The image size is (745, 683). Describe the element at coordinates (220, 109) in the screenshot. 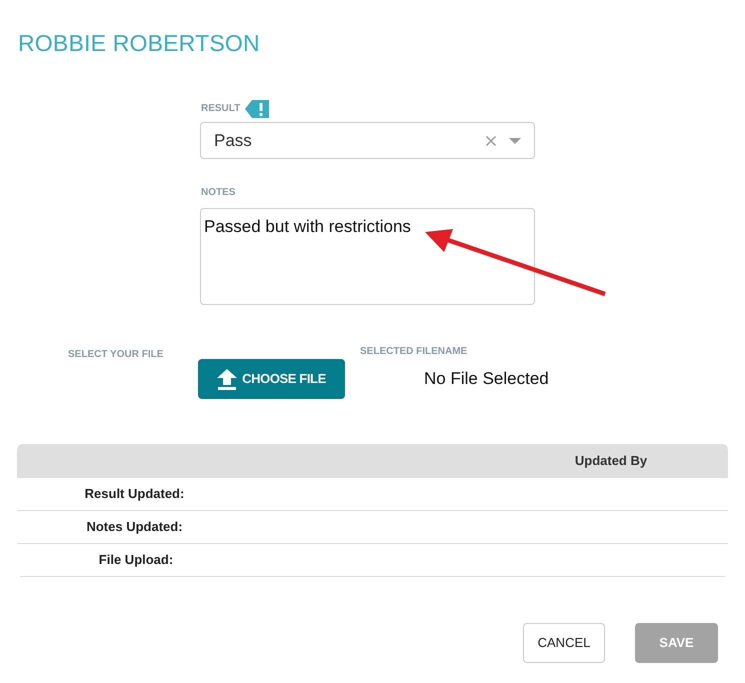

I see `result-label: RESULT` at that location.